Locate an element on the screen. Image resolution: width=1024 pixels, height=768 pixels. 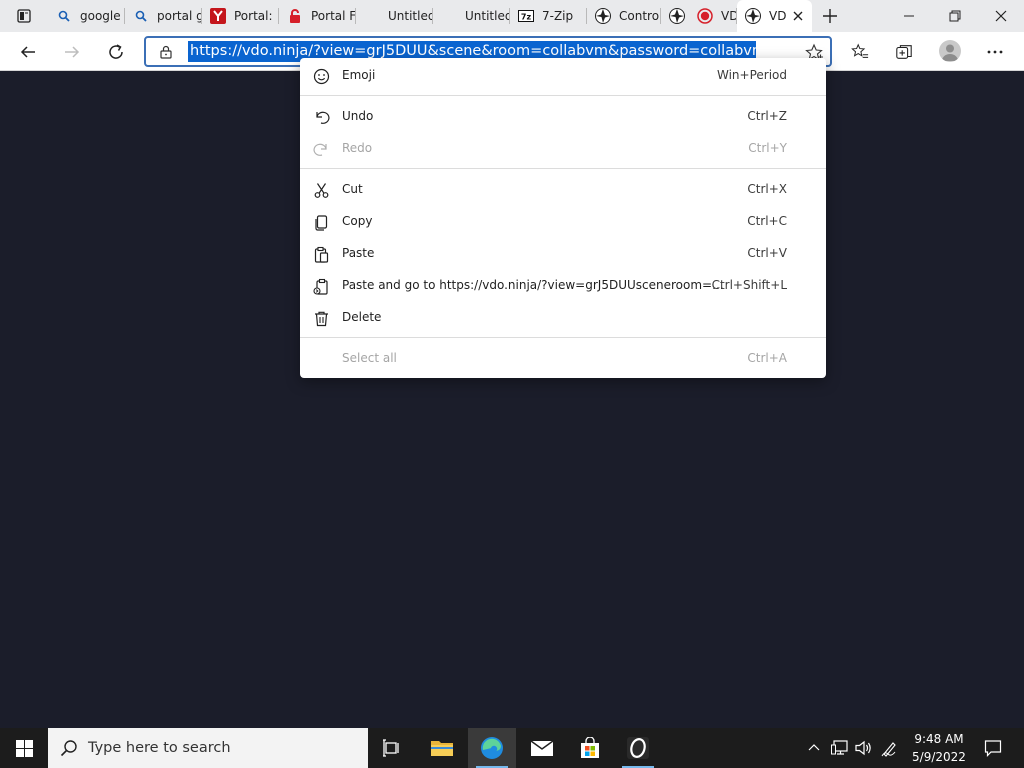
refresh-button is located at coordinates (116, 52).